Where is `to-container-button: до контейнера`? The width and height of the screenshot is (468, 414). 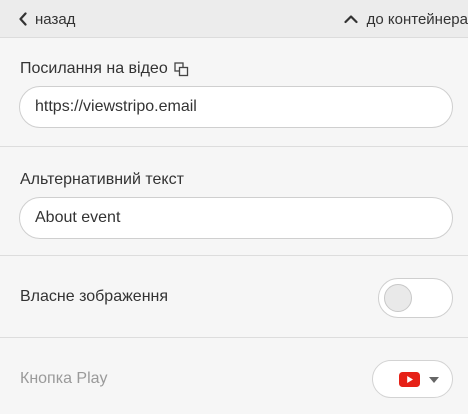 to-container-button: до контейнера is located at coordinates (406, 19).